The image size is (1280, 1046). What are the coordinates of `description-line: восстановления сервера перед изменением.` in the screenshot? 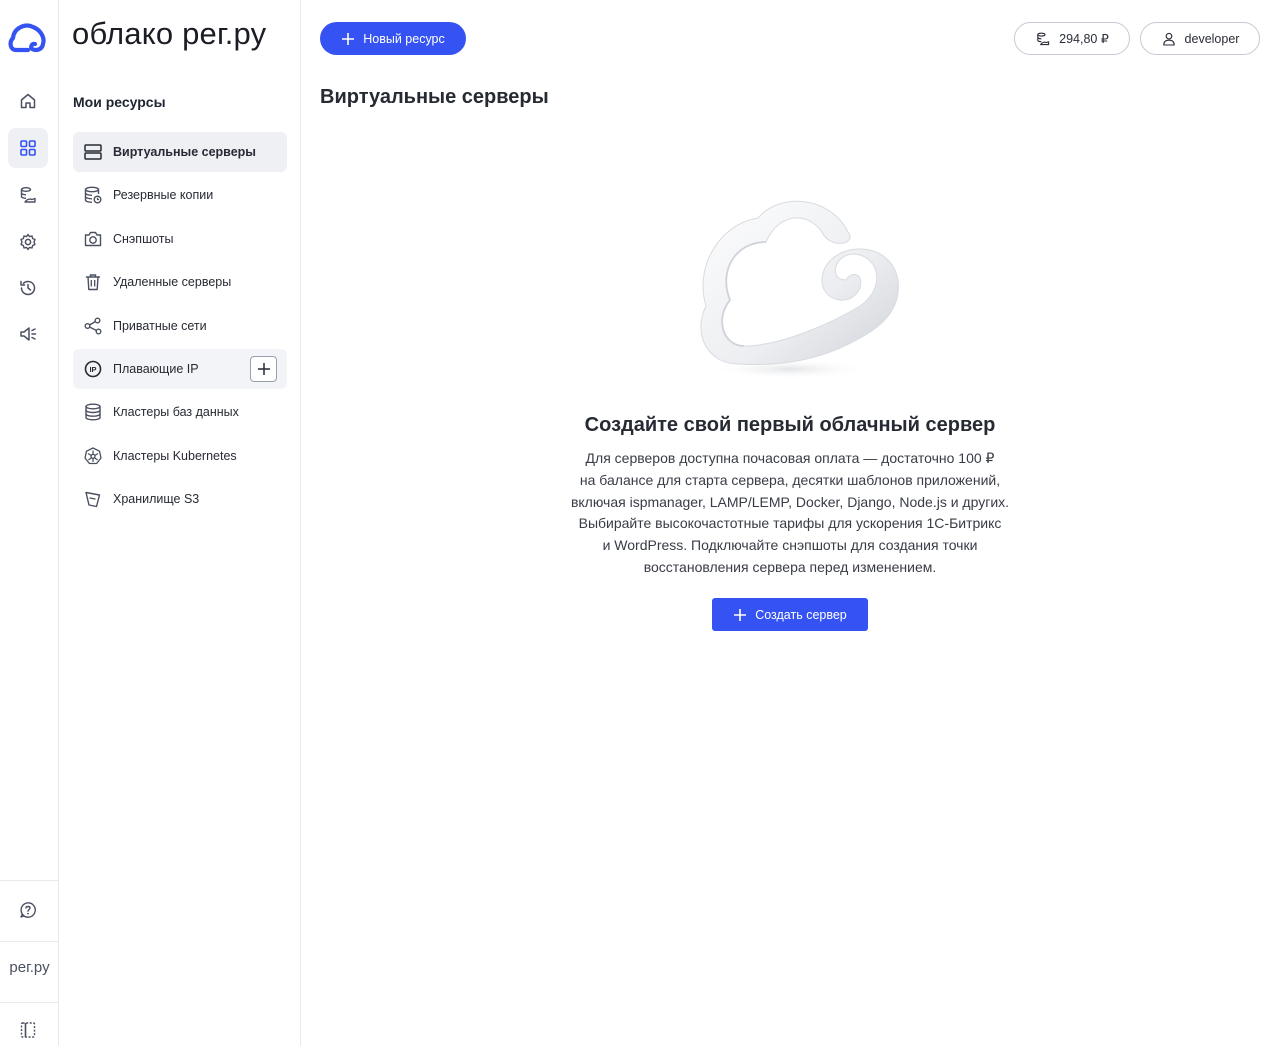 It's located at (790, 566).